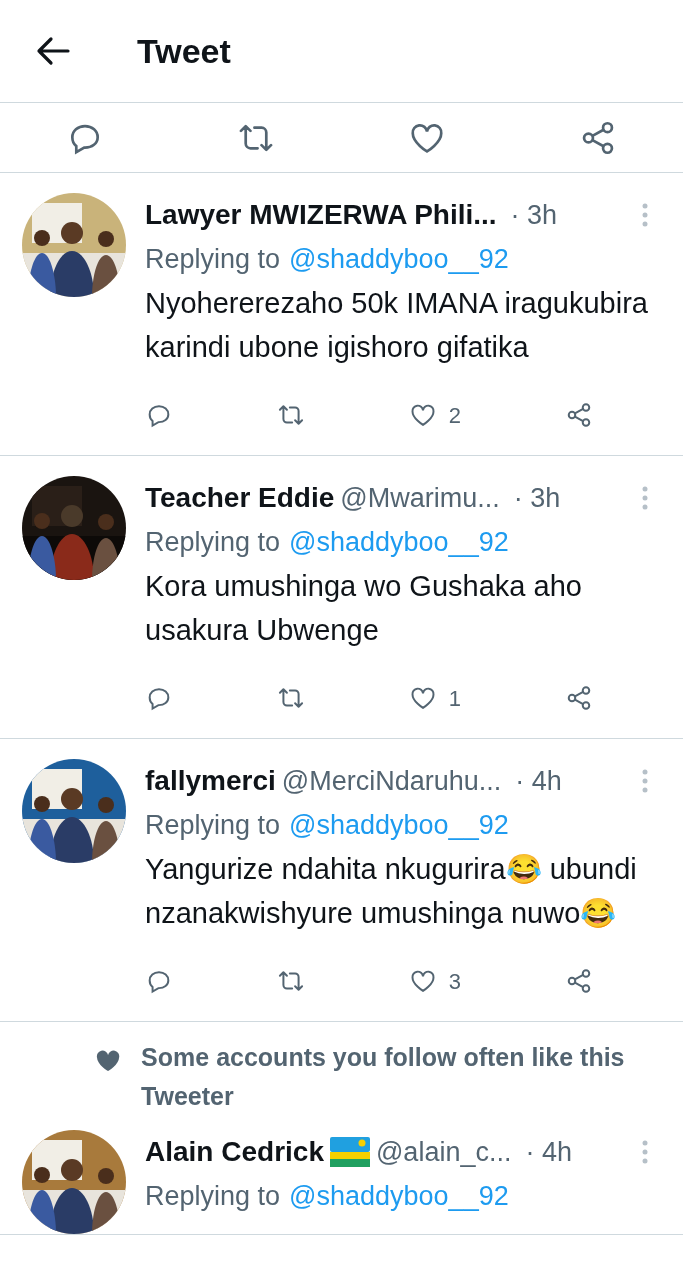 The height and width of the screenshot is (1284, 683). Describe the element at coordinates (364, 608) in the screenshot. I see `reply-text: Kora umushinga wo Gushaka aho usakura Ubwenge` at that location.